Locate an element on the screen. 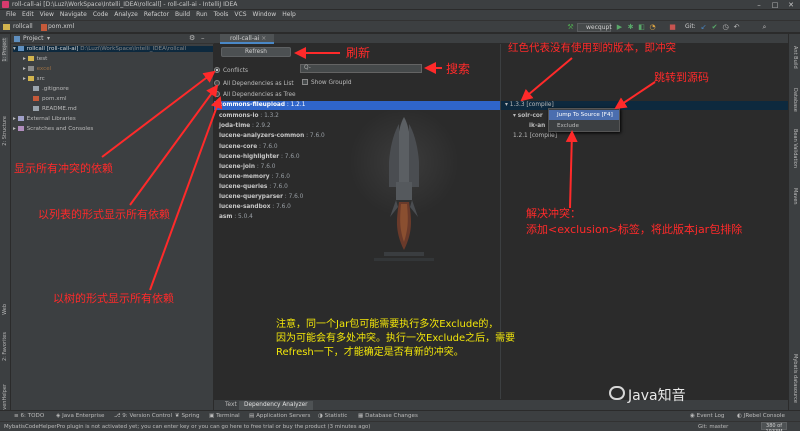 Image resolution: width=800 pixels, height=431 pixels. annotation-conflicts: 显示所有冲突的依赖 is located at coordinates (63, 168).